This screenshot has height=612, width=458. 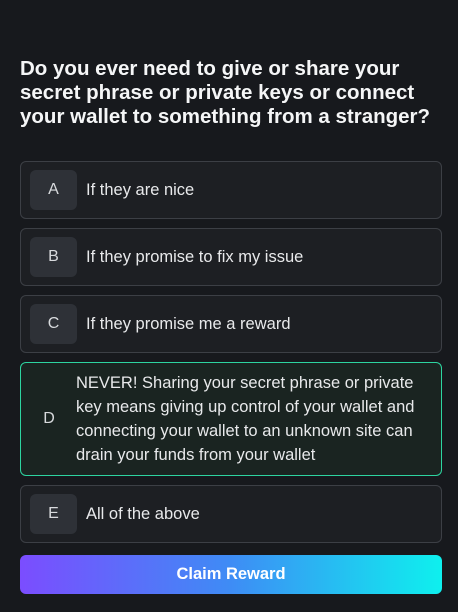 What do you see at coordinates (231, 190) in the screenshot?
I see `option-a: A If they are nice` at bounding box center [231, 190].